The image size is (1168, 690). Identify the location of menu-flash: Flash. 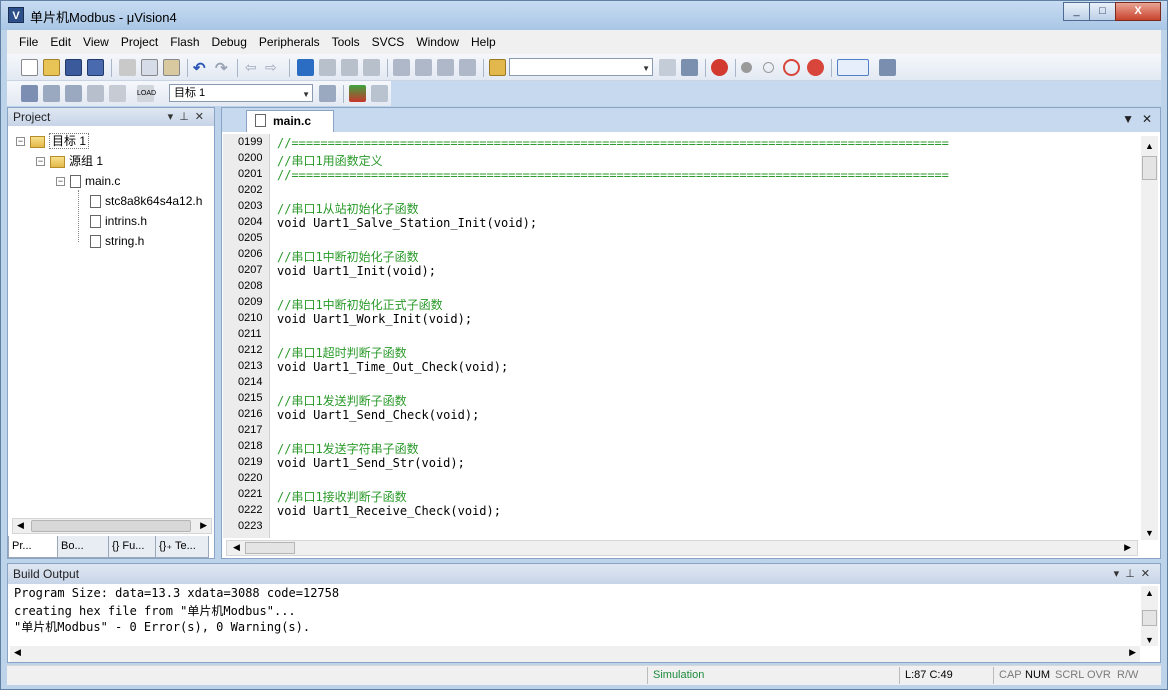
(184, 42).